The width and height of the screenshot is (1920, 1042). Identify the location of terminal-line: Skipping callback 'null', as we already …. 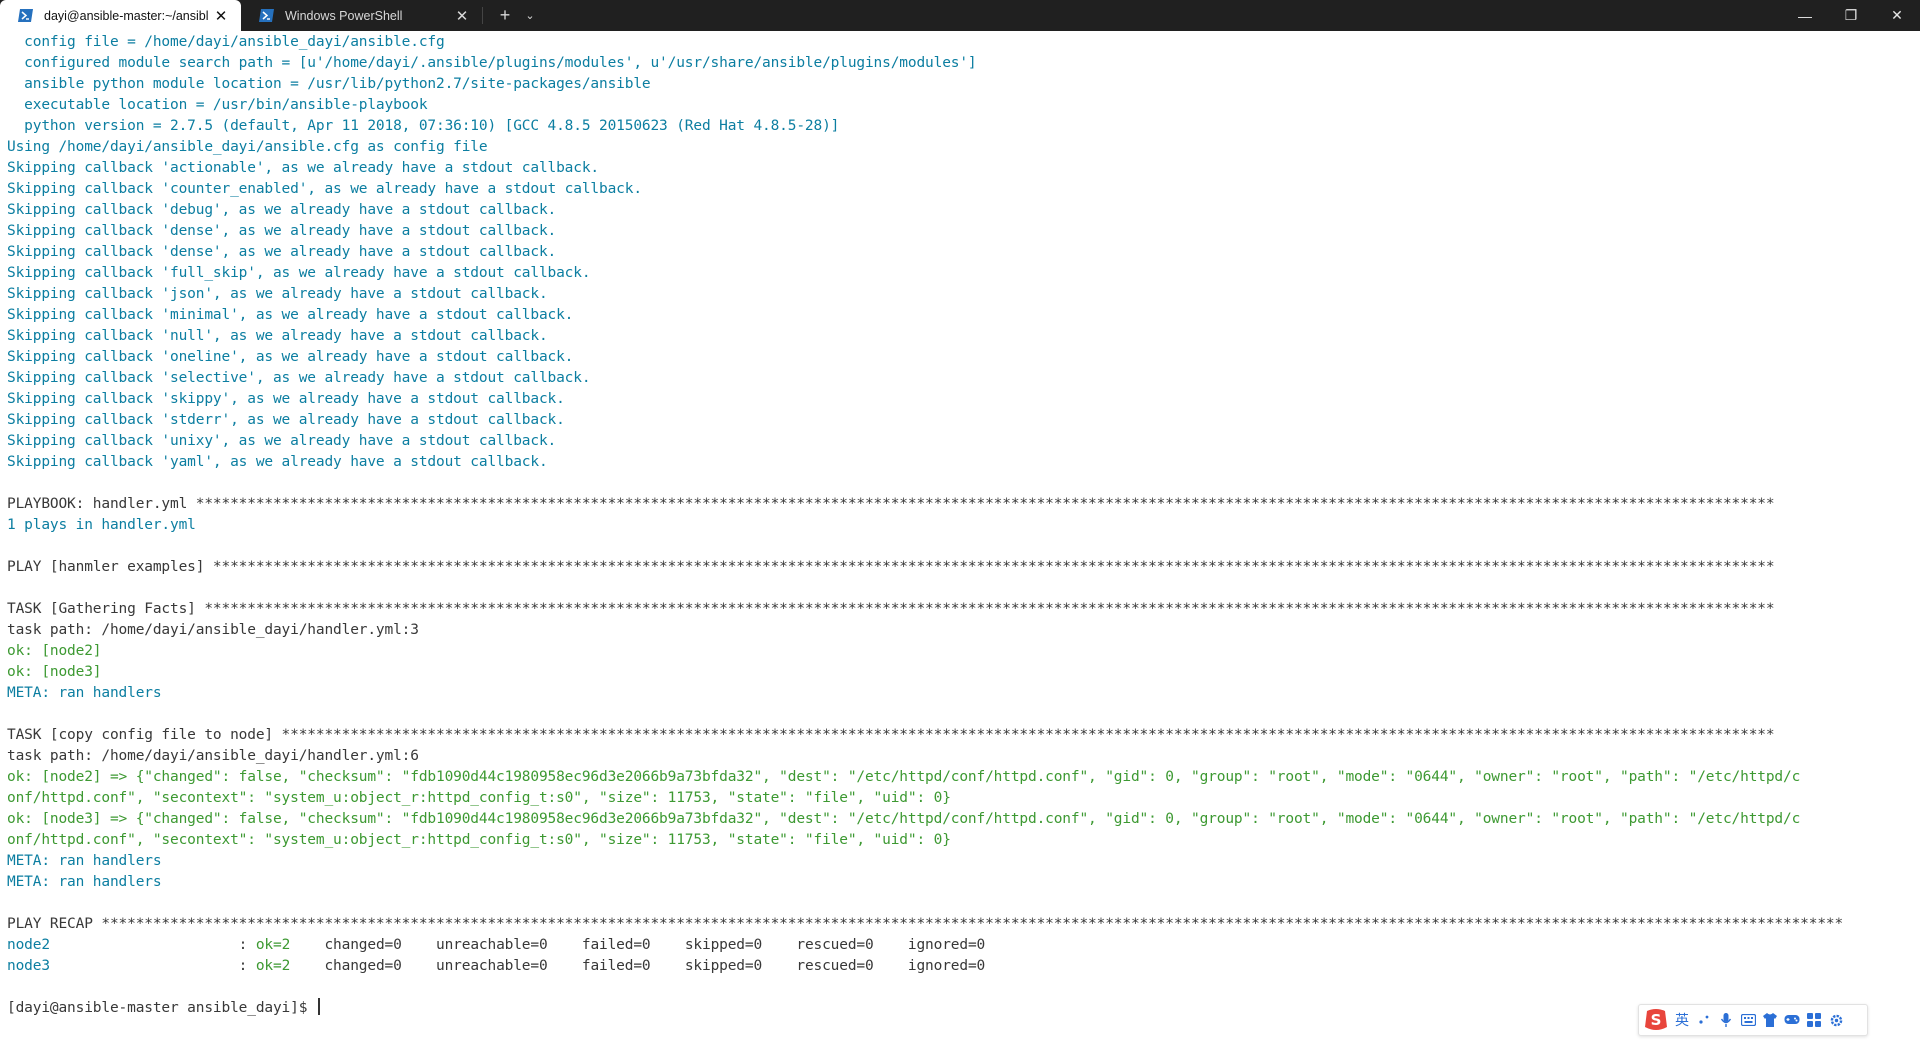
(277, 336).